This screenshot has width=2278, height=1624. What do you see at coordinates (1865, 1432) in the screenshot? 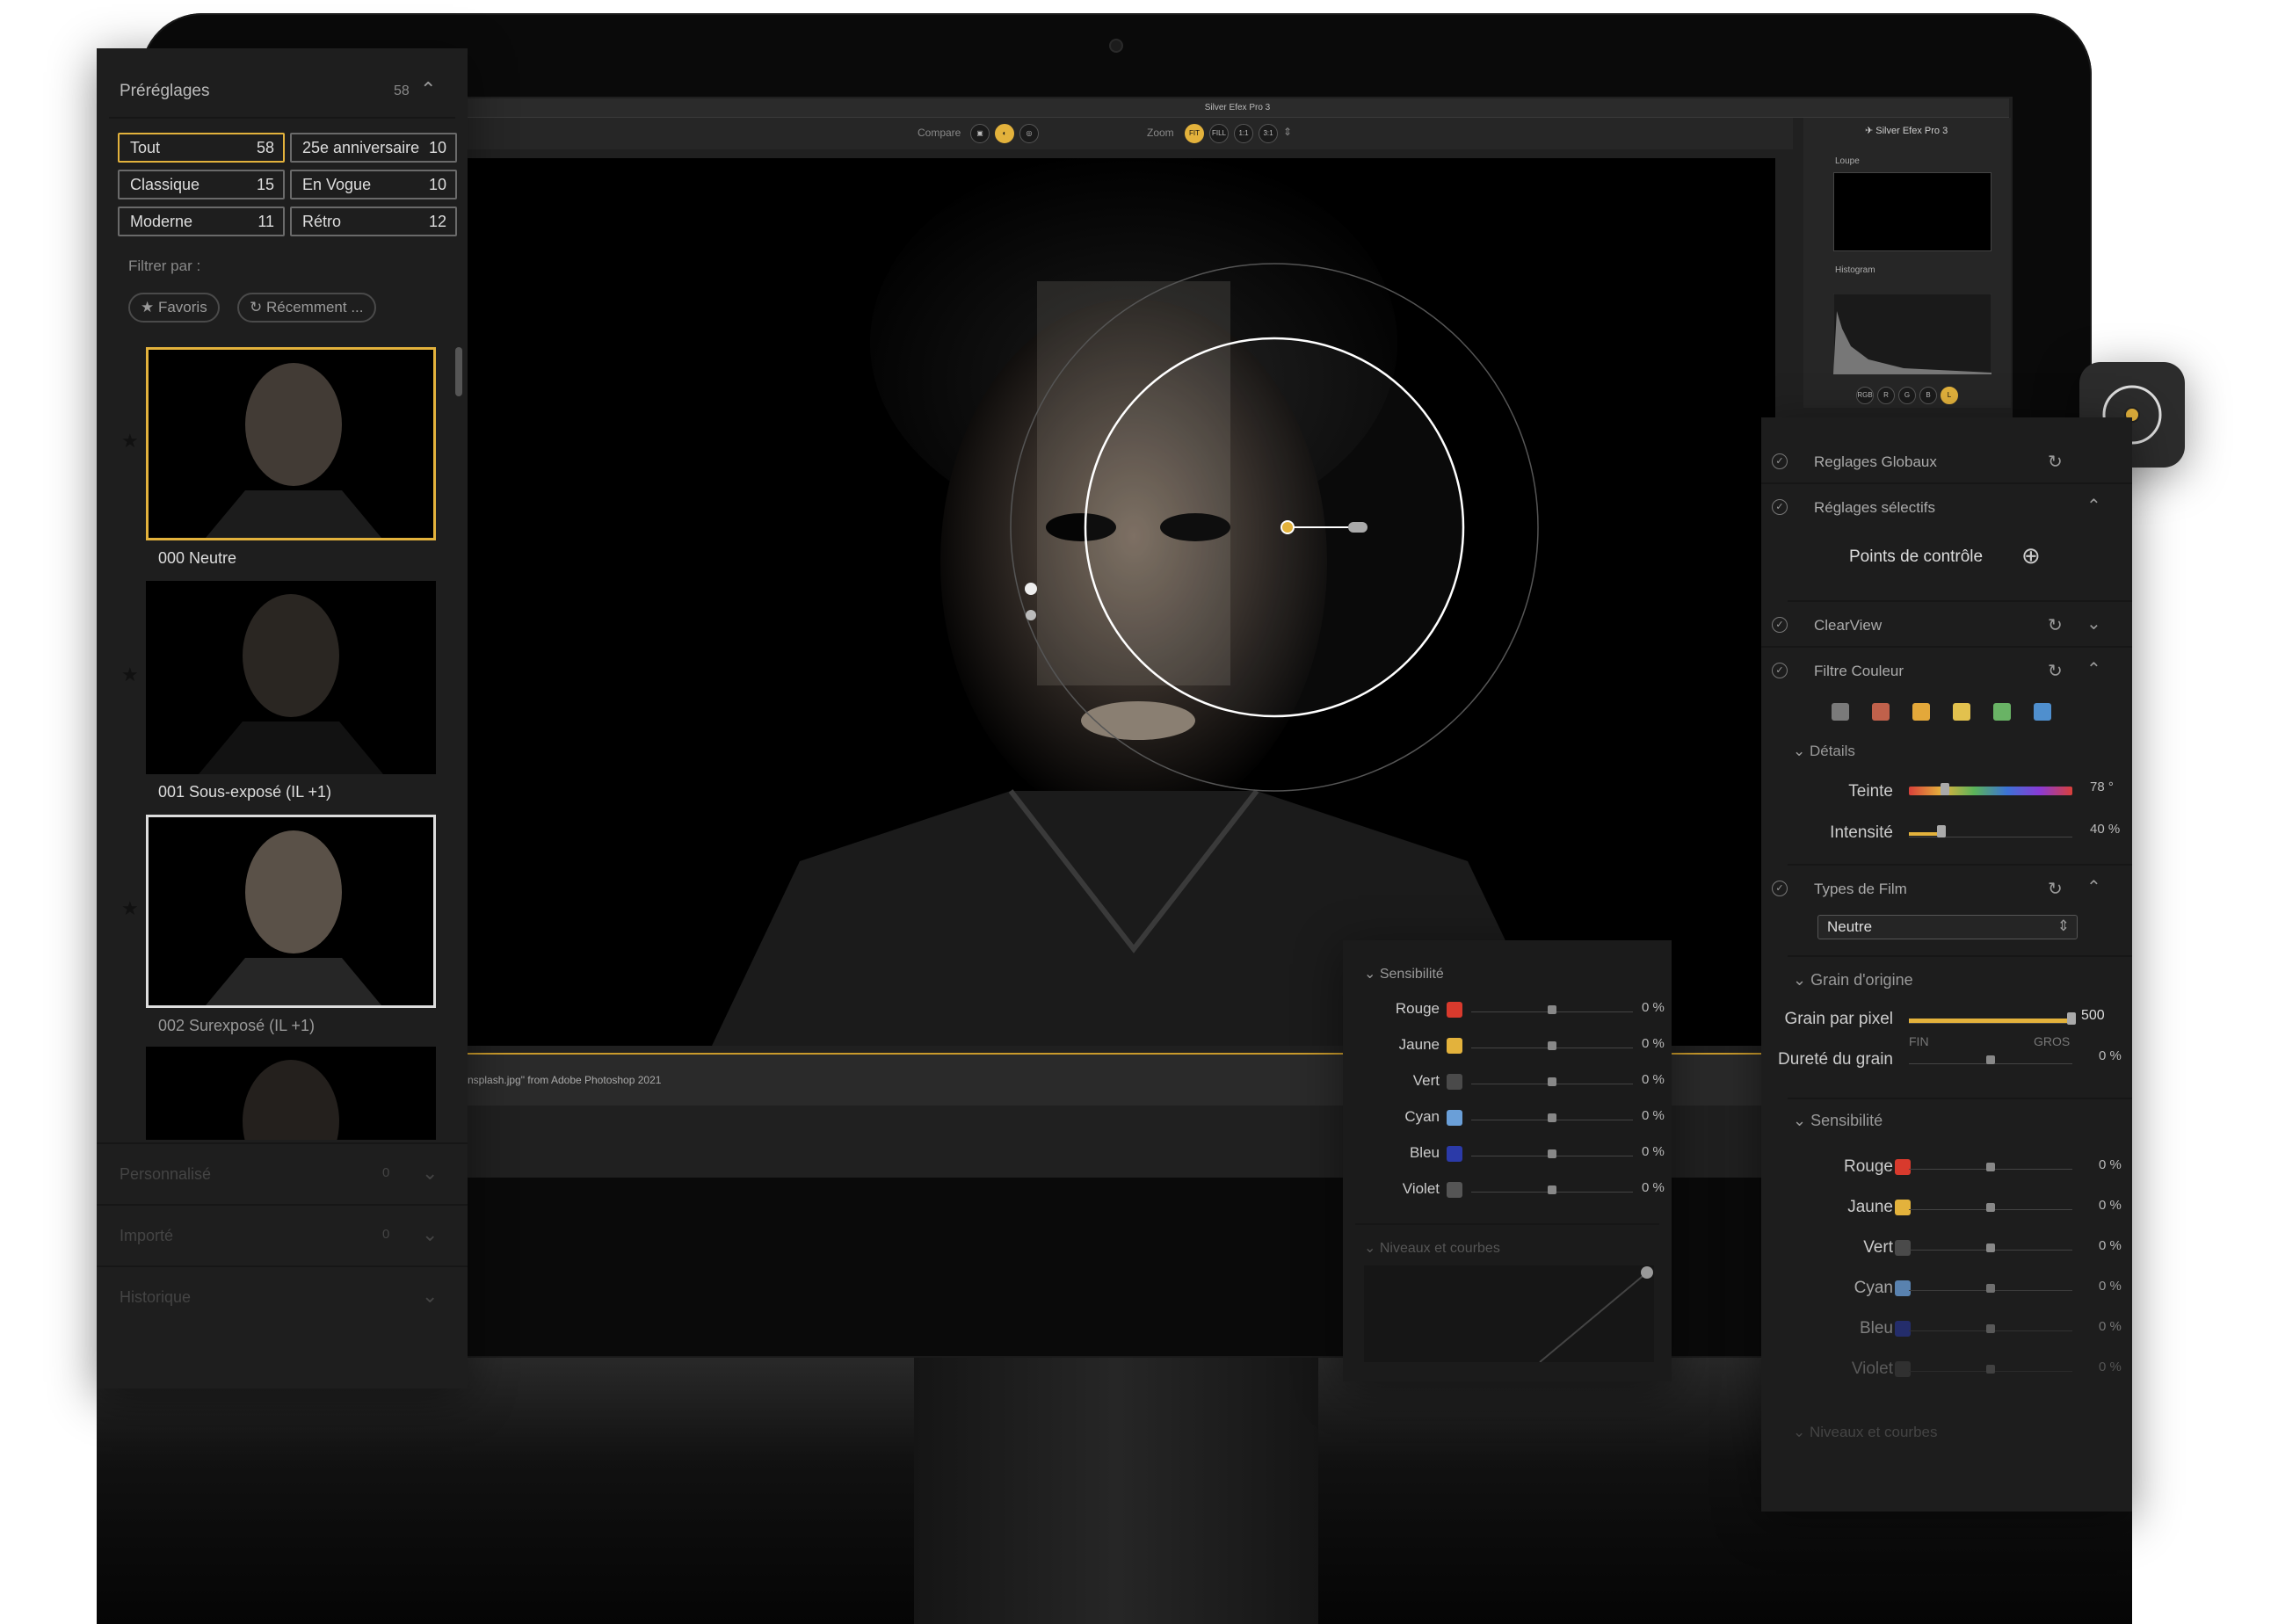
I see `levels-toggle: ⌄ Niveaux et courbes` at bounding box center [1865, 1432].